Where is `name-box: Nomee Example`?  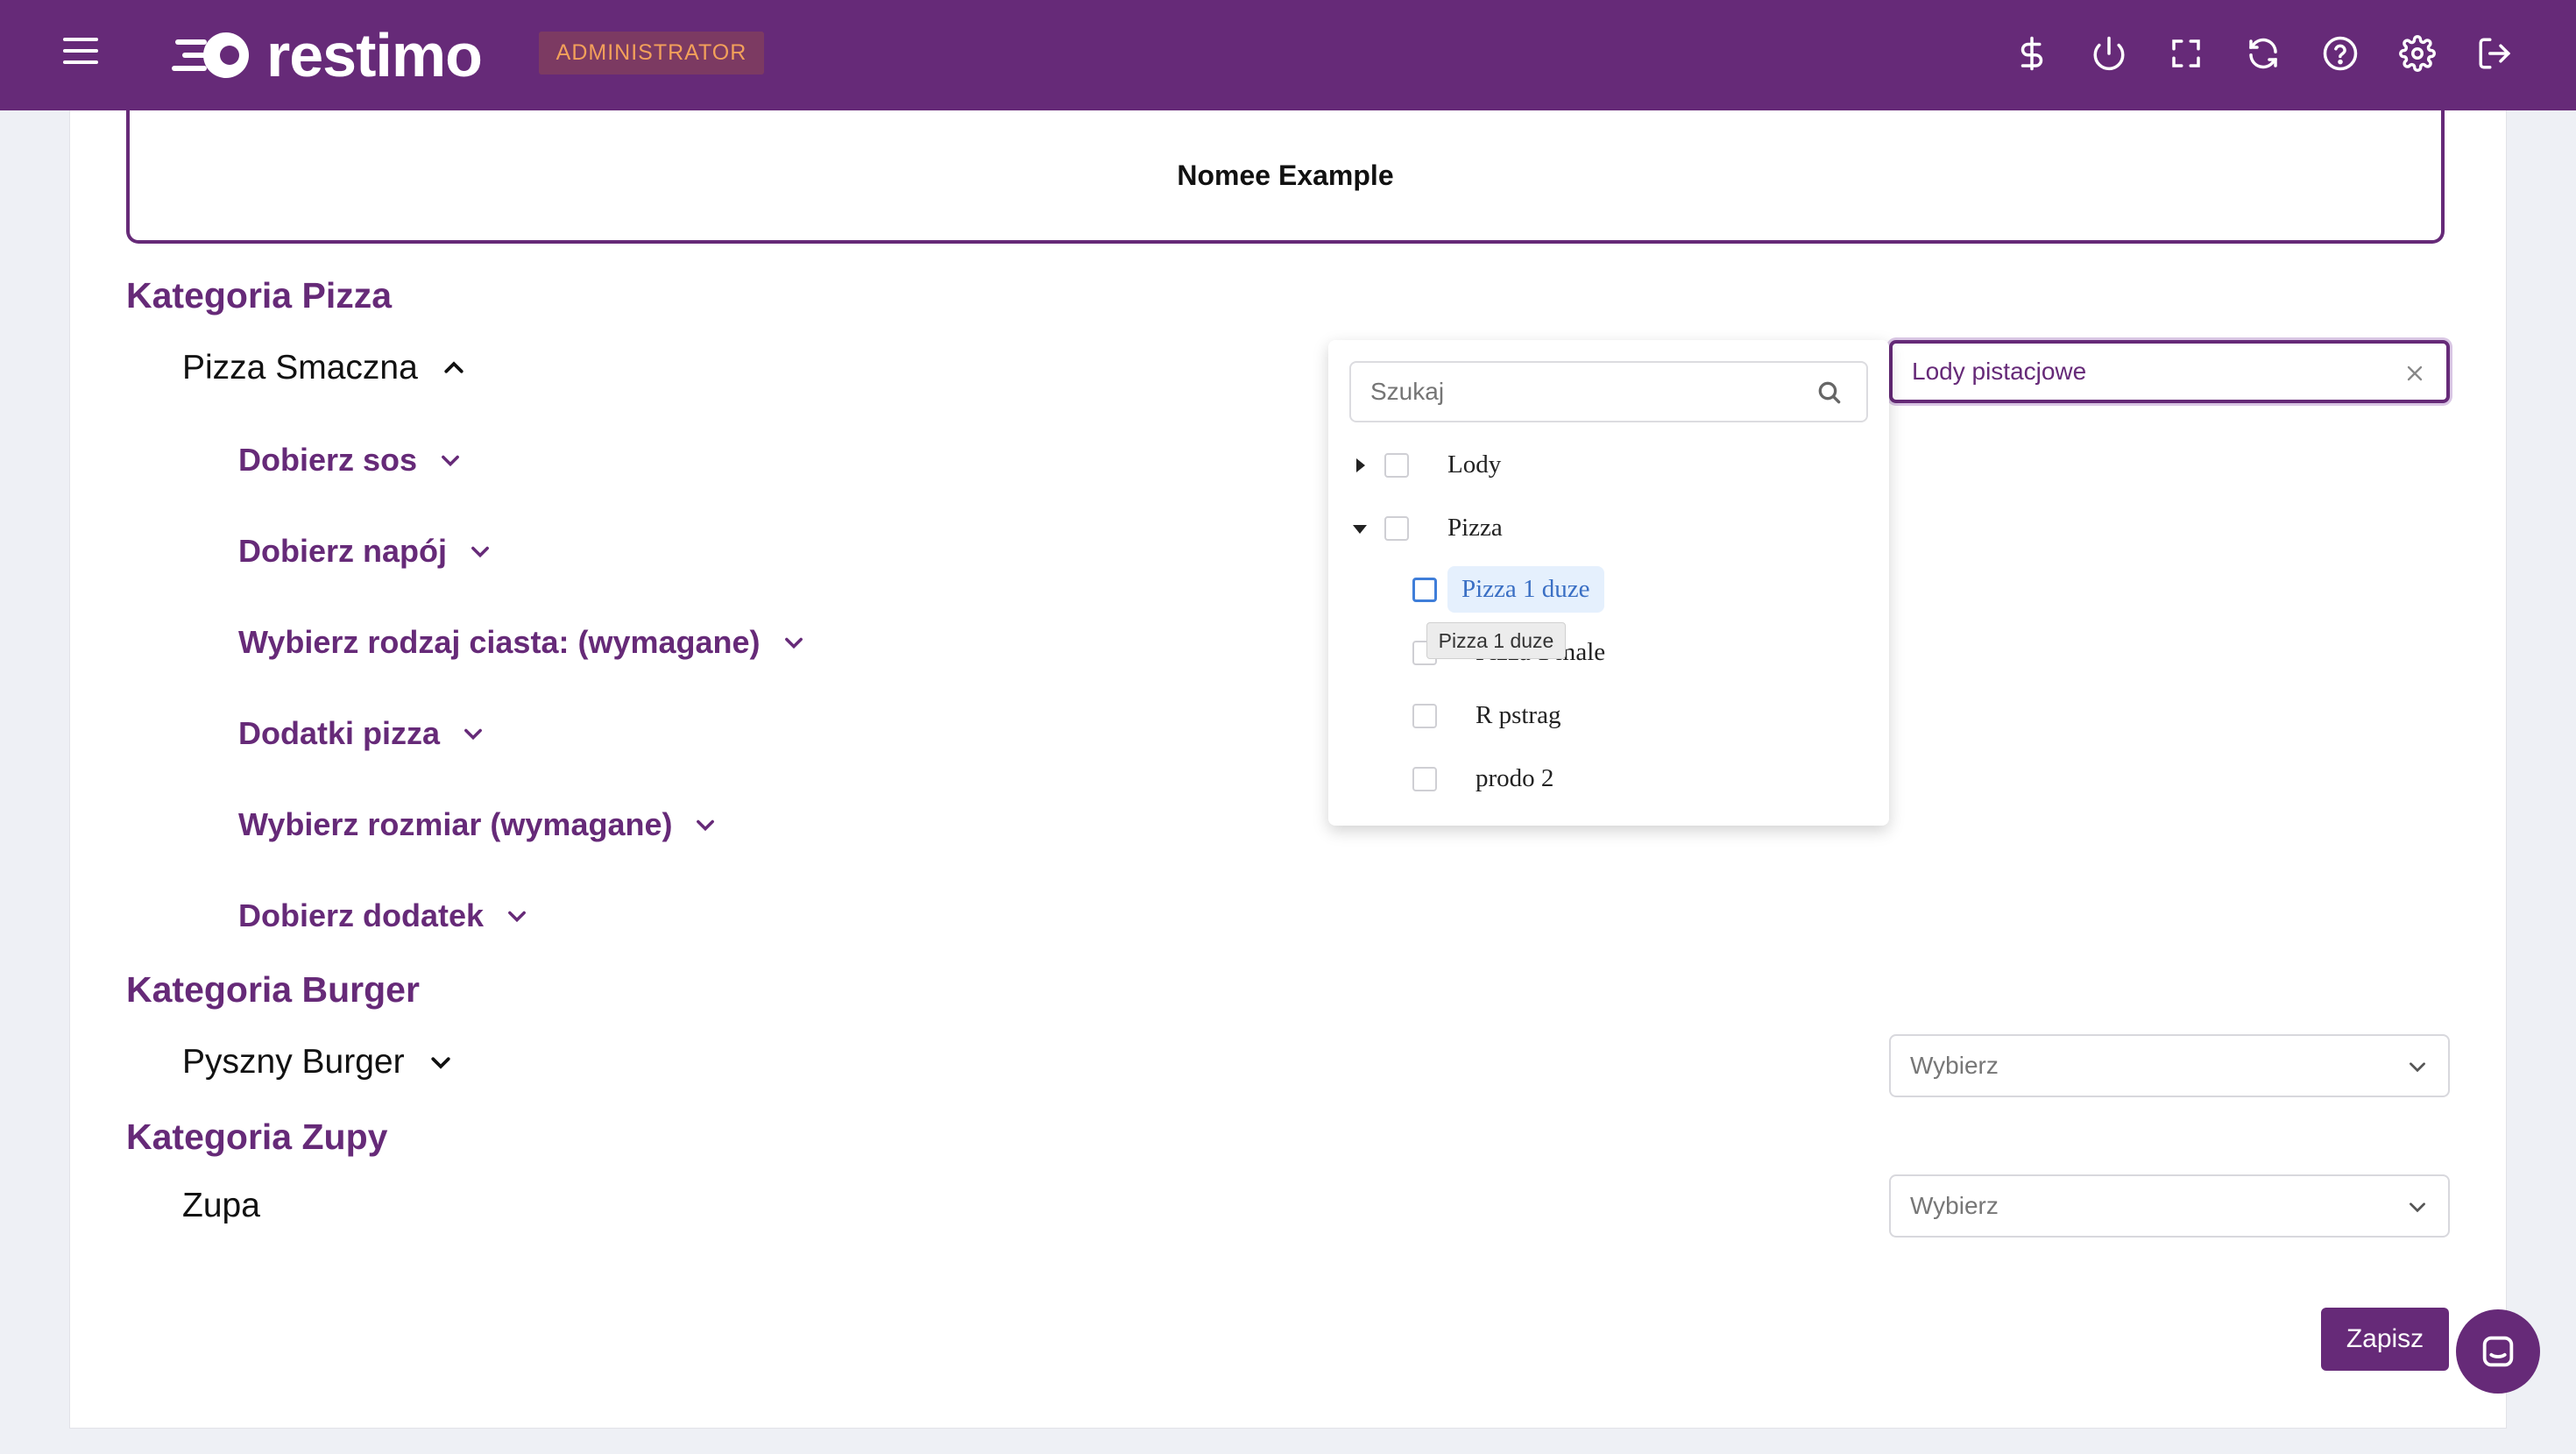 name-box: Nomee Example is located at coordinates (1285, 177).